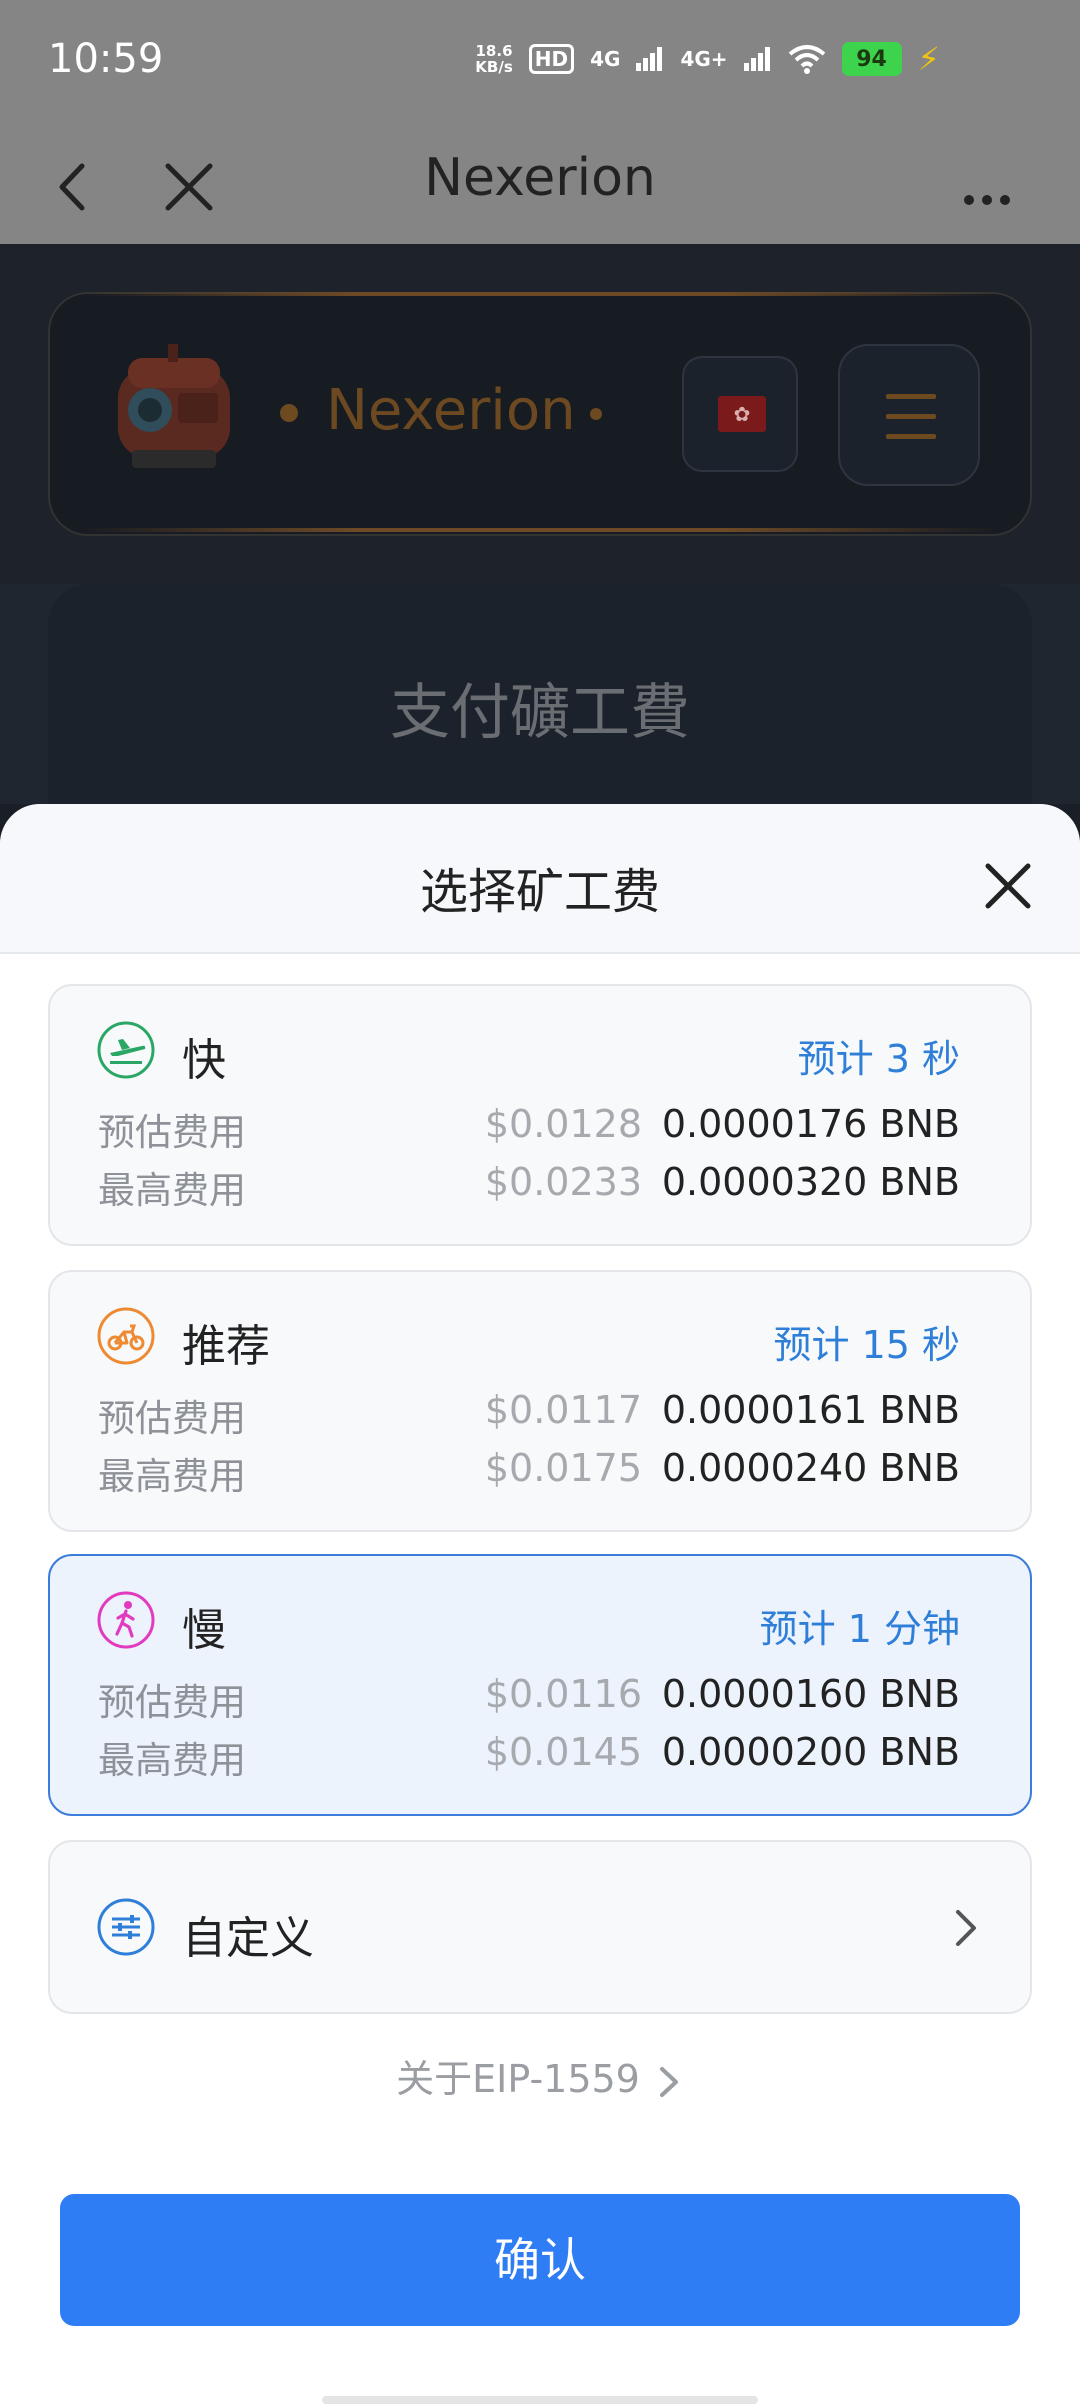  I want to click on battery-icon: 94, so click(871, 59).